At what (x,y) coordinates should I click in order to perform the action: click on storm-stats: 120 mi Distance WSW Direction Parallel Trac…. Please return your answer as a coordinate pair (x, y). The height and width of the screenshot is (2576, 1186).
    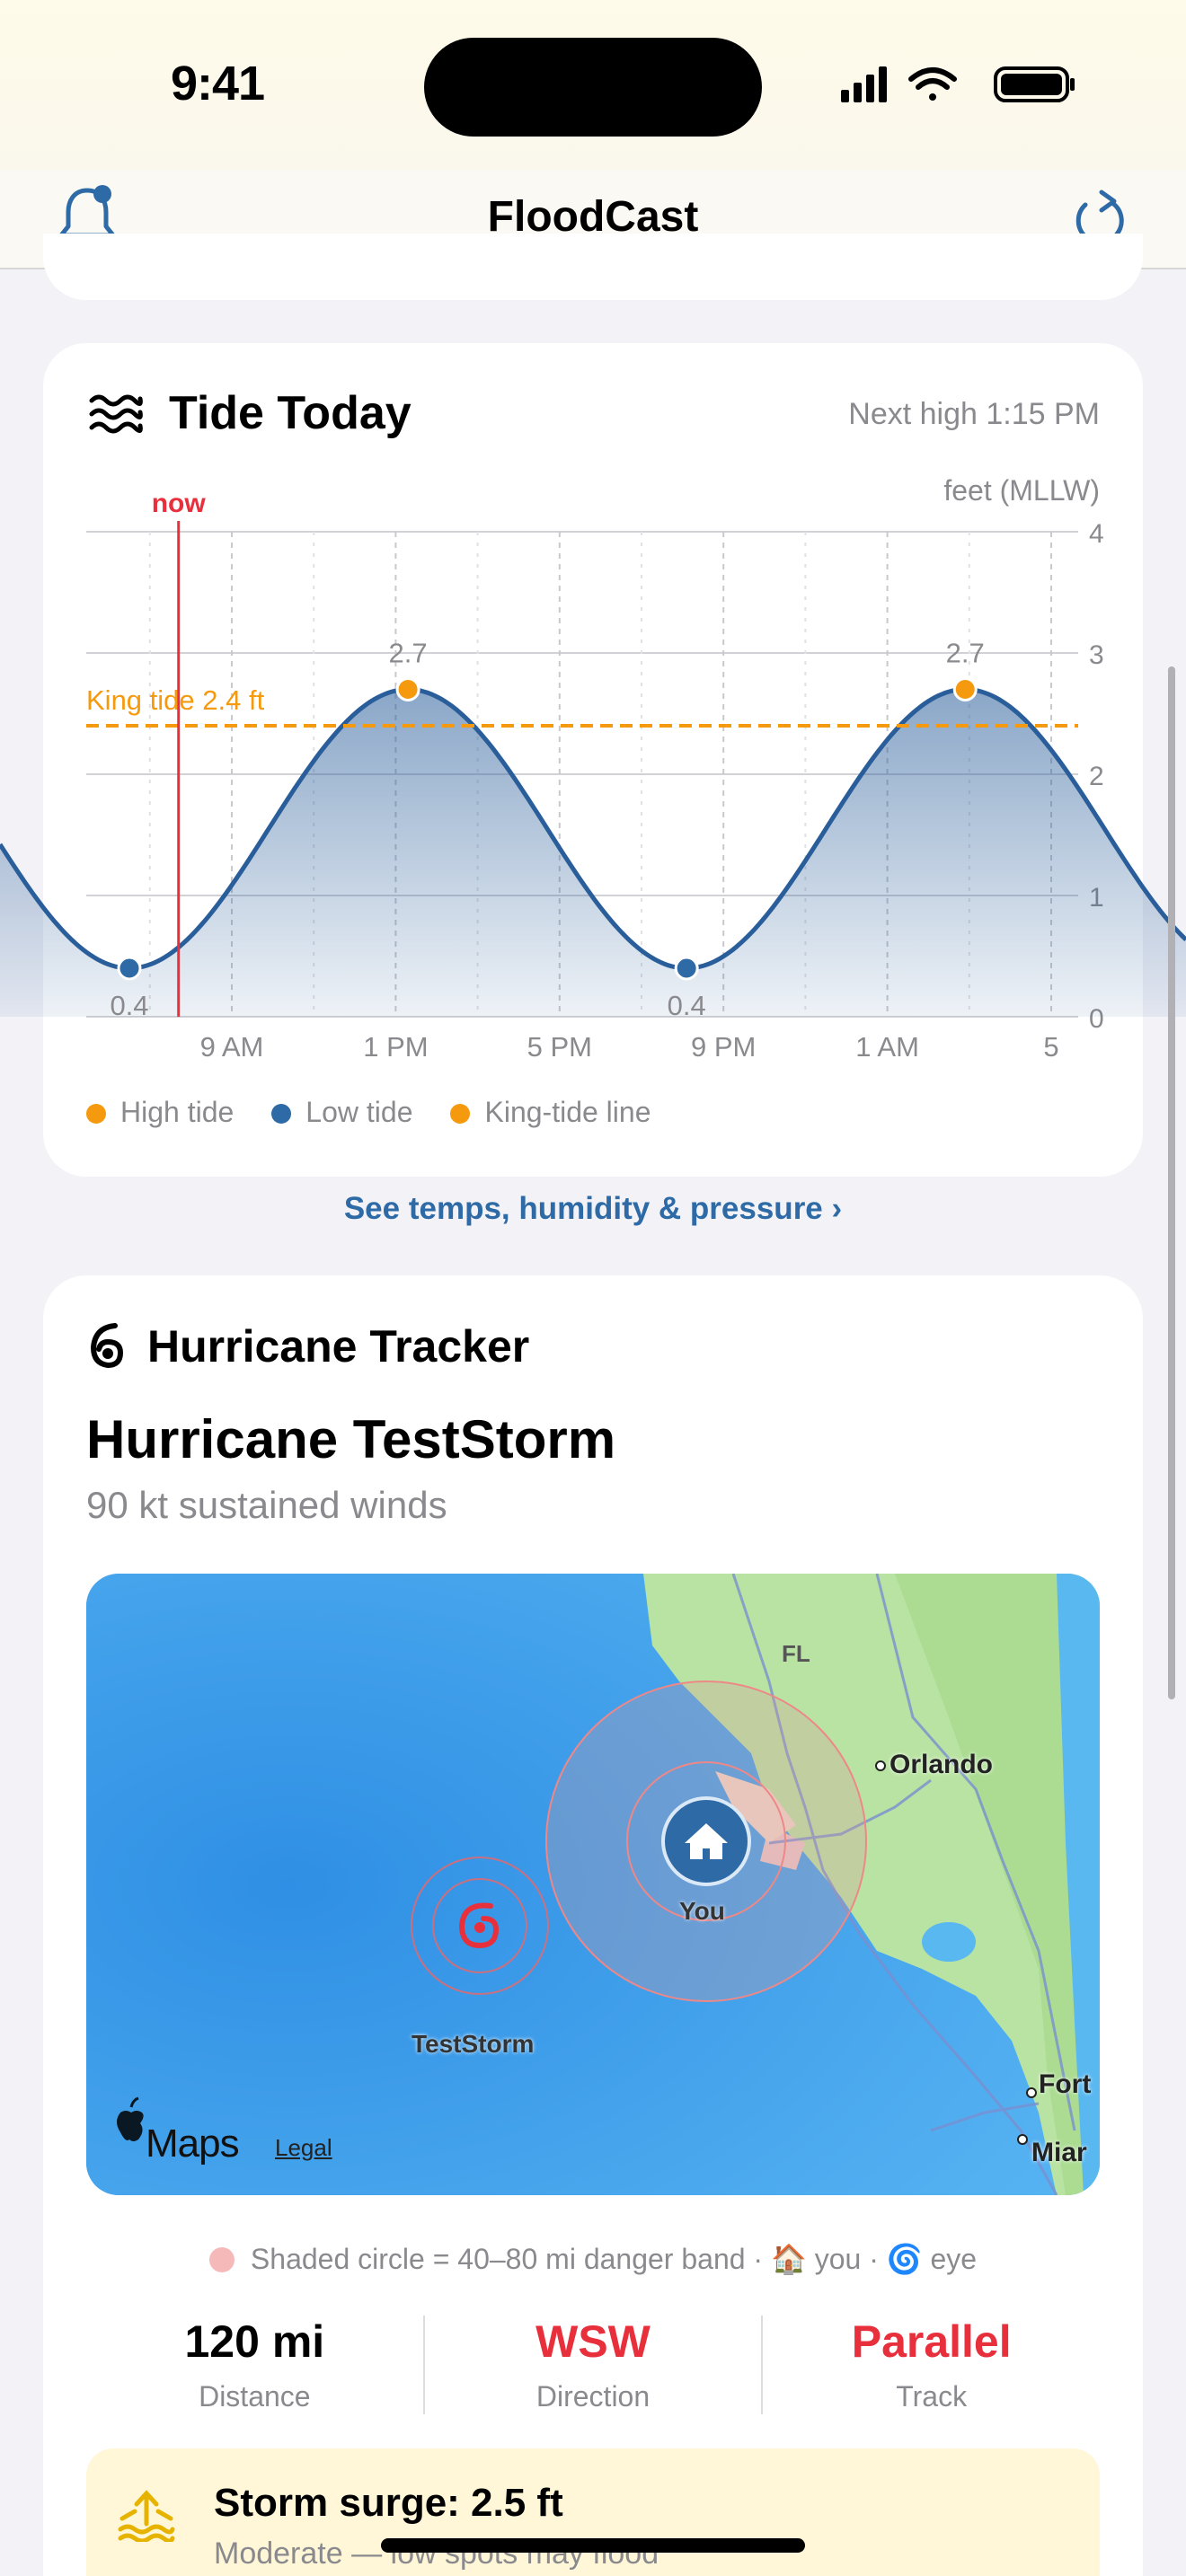
    Looking at the image, I should click on (593, 2365).